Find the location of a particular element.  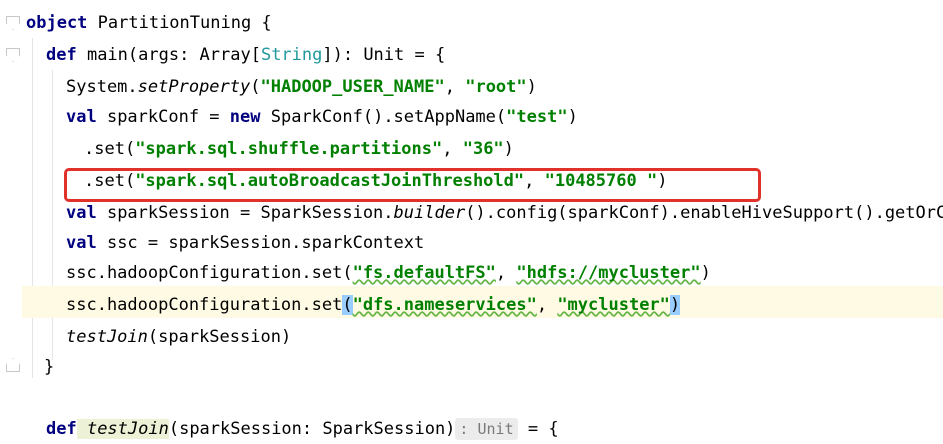

highlight-annotation-box is located at coordinates (412, 185).